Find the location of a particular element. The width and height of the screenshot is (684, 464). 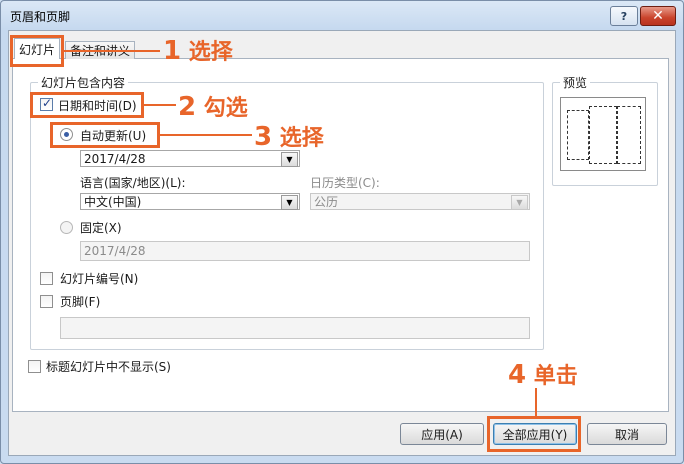

leader-line-step1 is located at coordinates (112, 51).